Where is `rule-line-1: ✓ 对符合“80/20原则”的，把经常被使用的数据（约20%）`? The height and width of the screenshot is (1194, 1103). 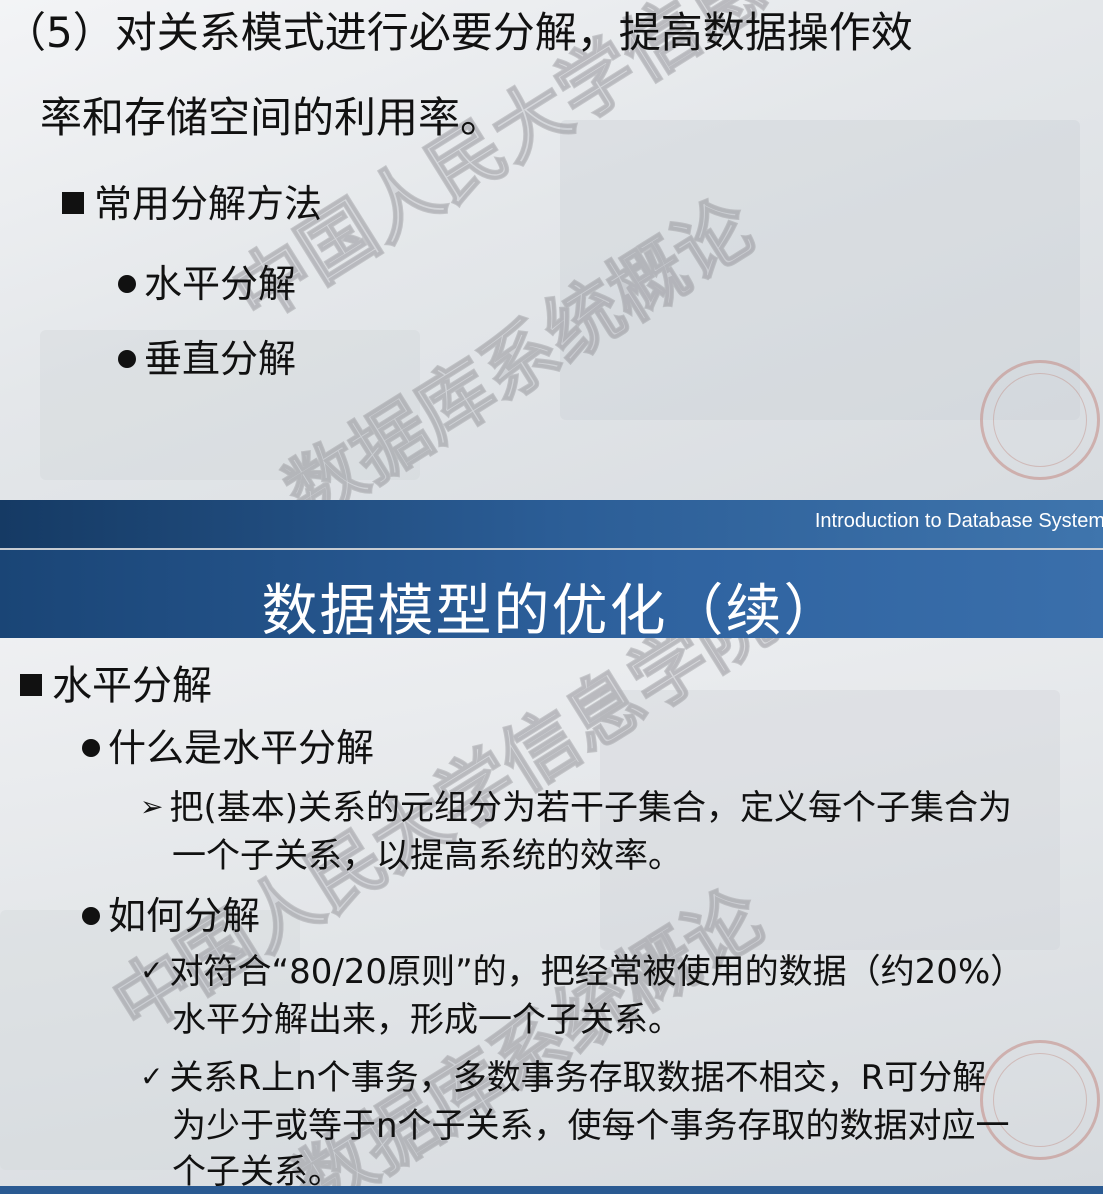 rule-line-1: ✓ 对符合“80/20原则”的，把经常被使用的数据（约20%） is located at coordinates (582, 972).